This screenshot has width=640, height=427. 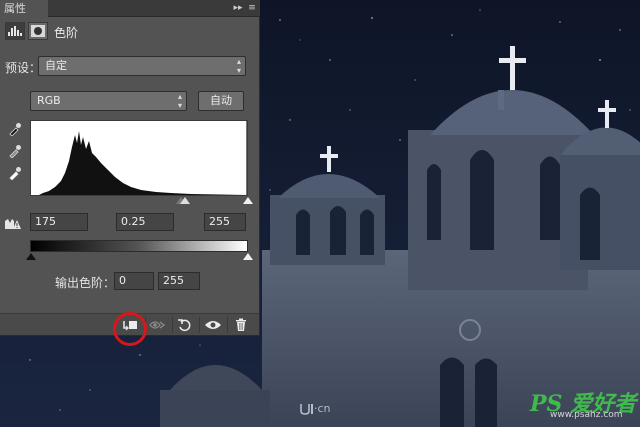 I want to click on black-point-eyedropper-icon, so click(x=15, y=129).